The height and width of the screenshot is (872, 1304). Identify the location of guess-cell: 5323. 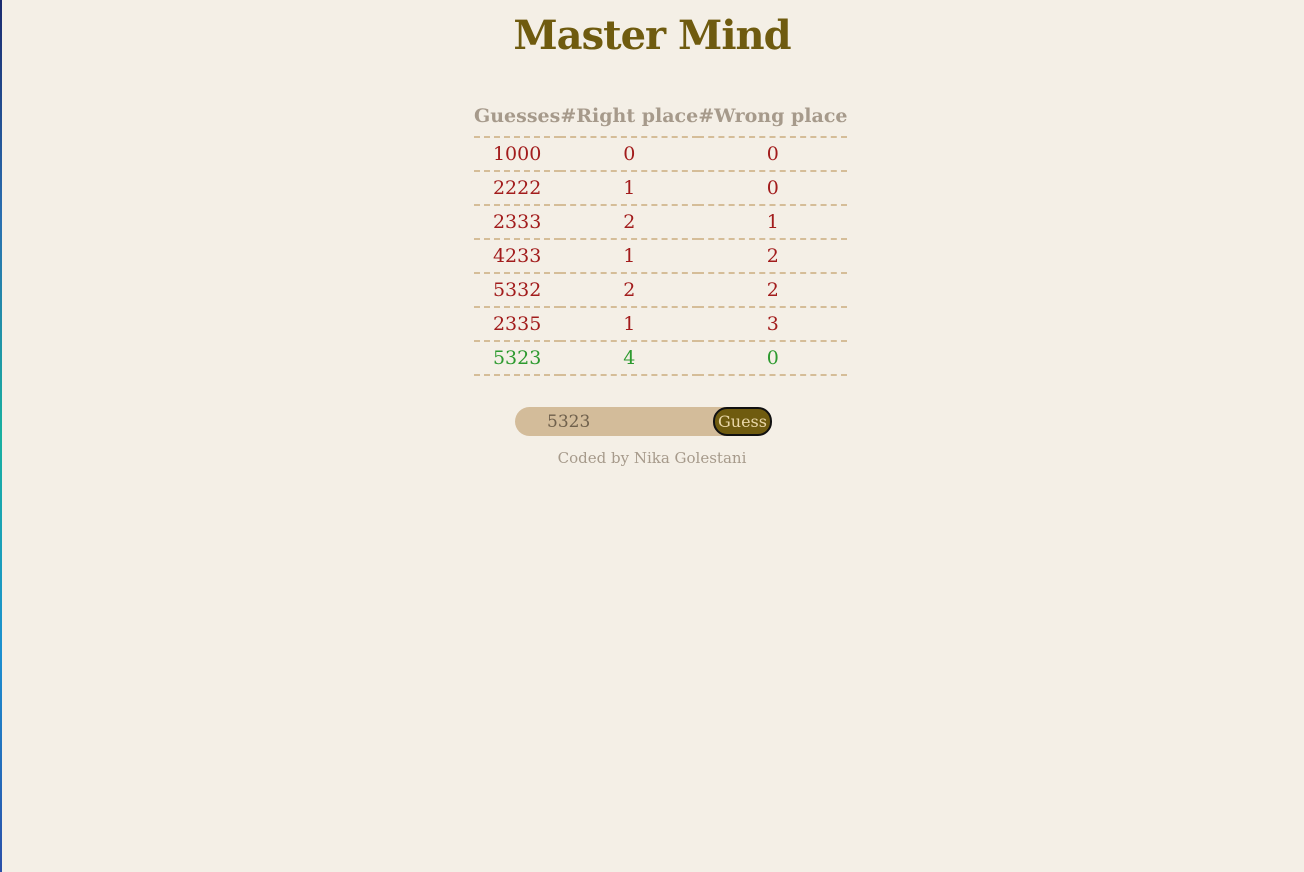
(517, 358).